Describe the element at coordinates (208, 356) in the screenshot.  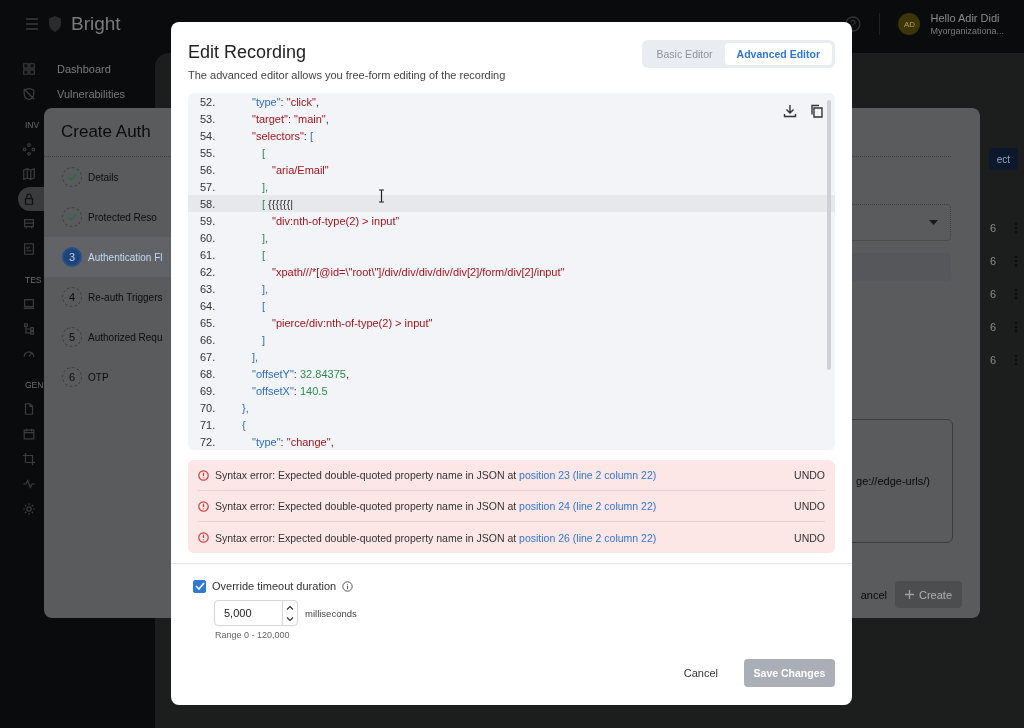
I see `line-number: 67.` at that location.